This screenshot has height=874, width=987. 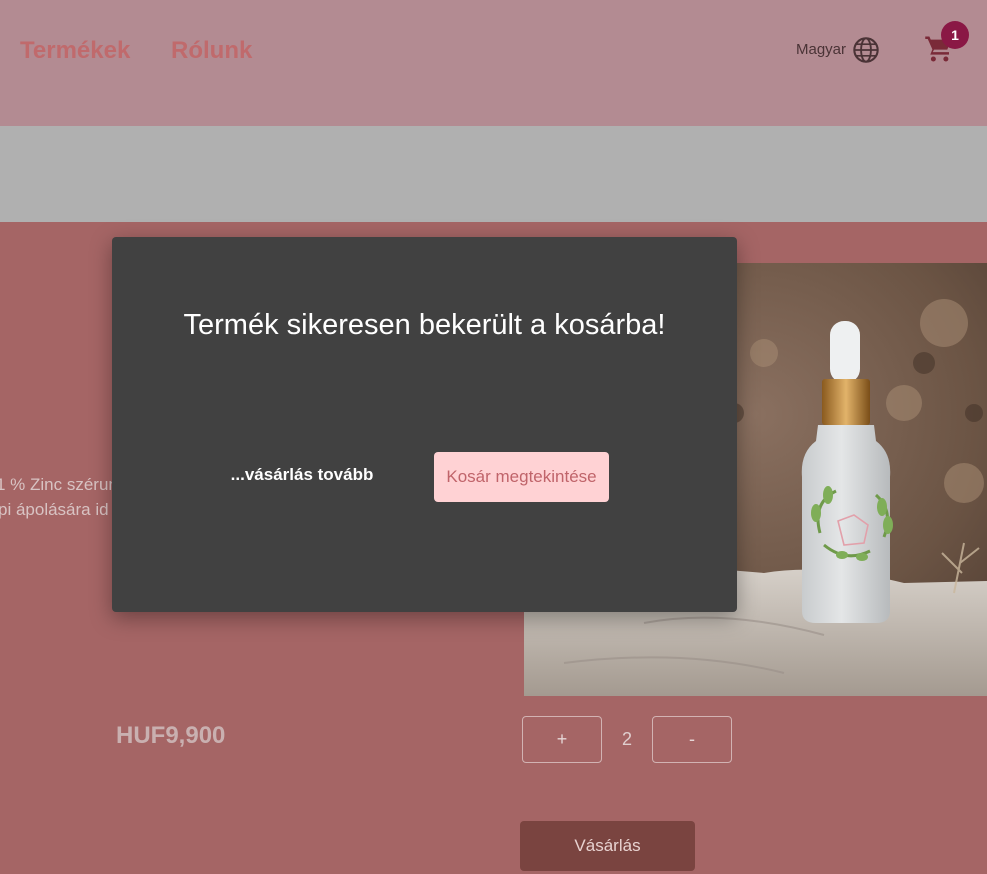 What do you see at coordinates (521, 477) in the screenshot?
I see `view-cart-button: Kosár megtekintése` at bounding box center [521, 477].